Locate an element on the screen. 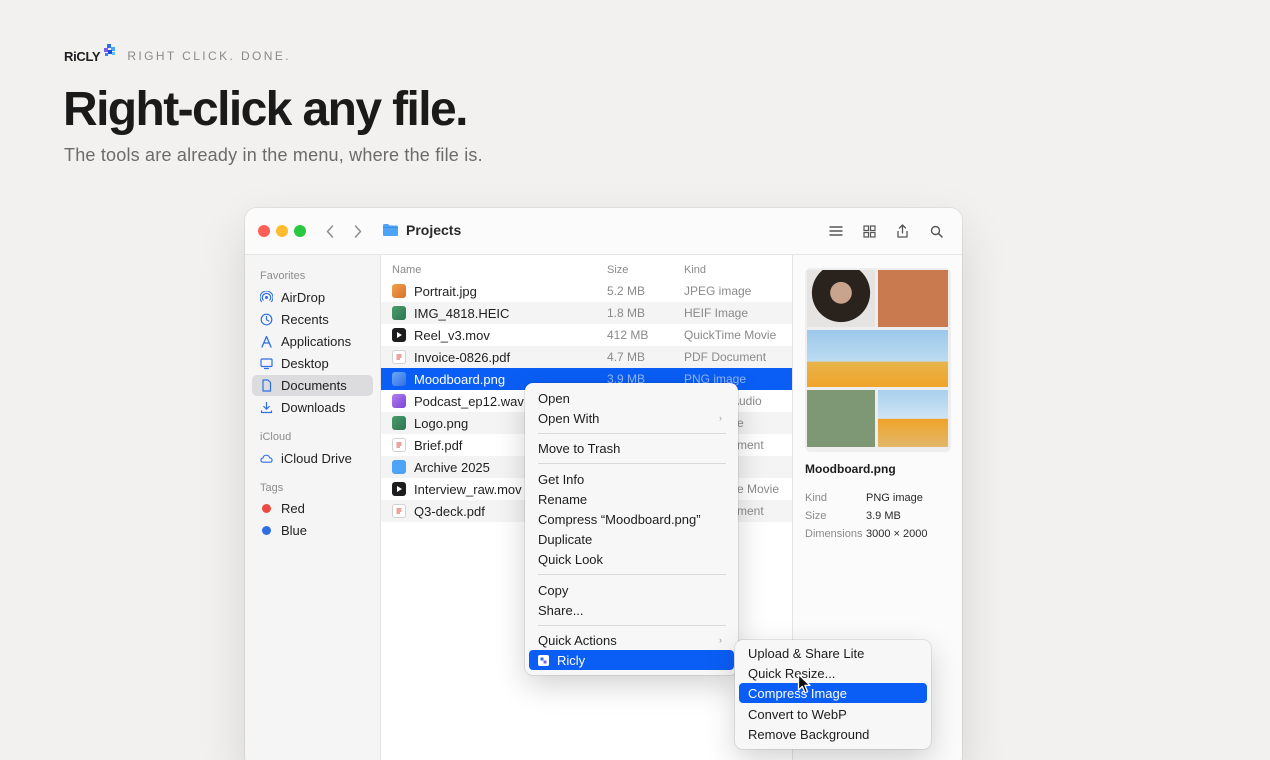 Image resolution: width=1270 pixels, height=760 pixels. applications-icon is located at coordinates (266, 341).